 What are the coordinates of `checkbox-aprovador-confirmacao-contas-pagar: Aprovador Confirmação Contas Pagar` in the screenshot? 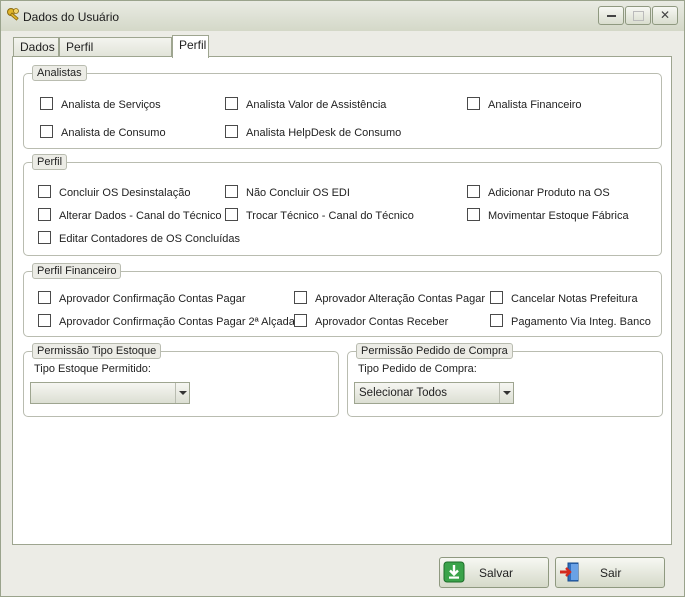 It's located at (141, 298).